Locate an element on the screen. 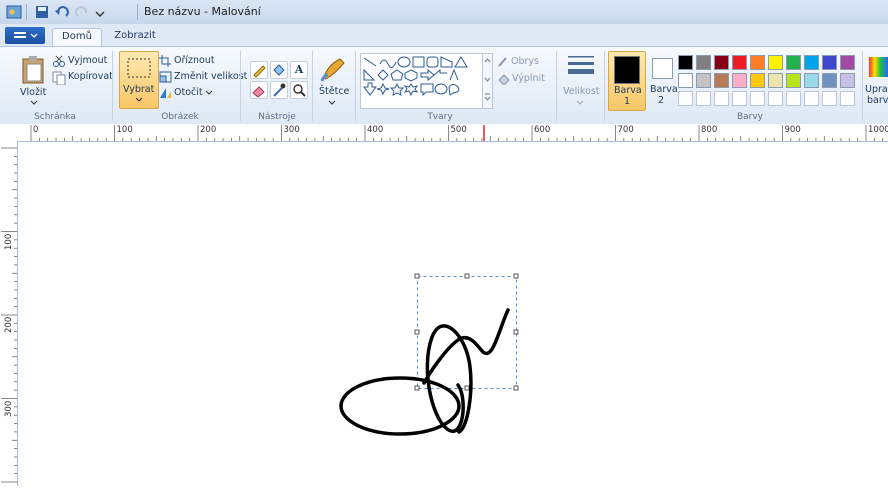 This screenshot has height=489, width=888. group-label-image: Obrázek is located at coordinates (180, 117).